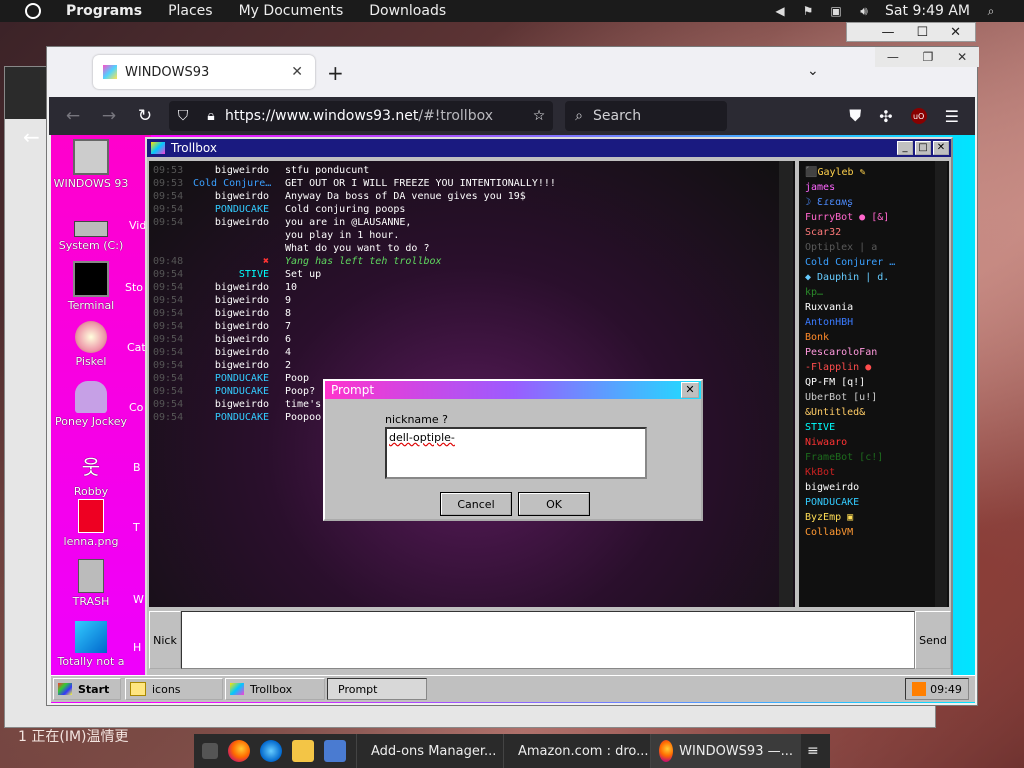 The image size is (1024, 768). Describe the element at coordinates (91, 231) in the screenshot. I see `desktop-icon-system-c: System (C:)` at that location.